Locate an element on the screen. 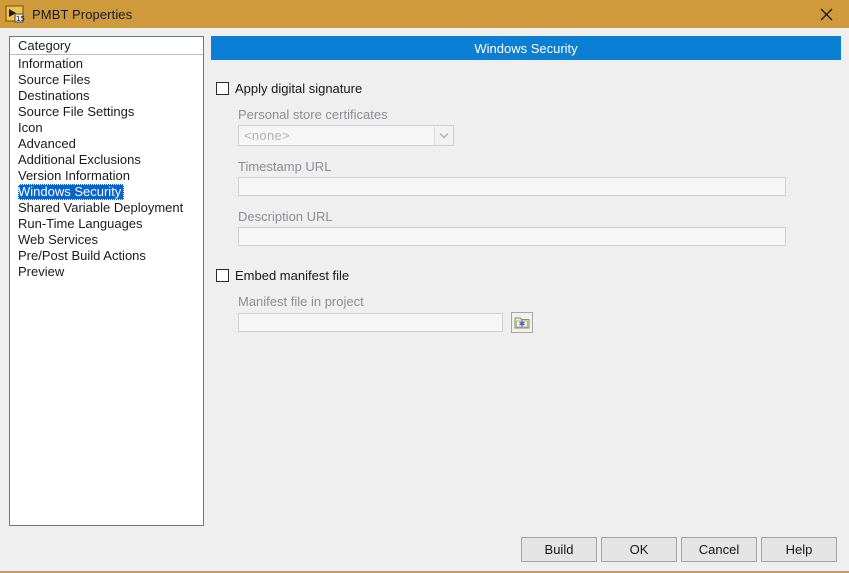 This screenshot has height=573, width=849. sidebar-item-windows-security-label: Windows Security is located at coordinates (71, 192).